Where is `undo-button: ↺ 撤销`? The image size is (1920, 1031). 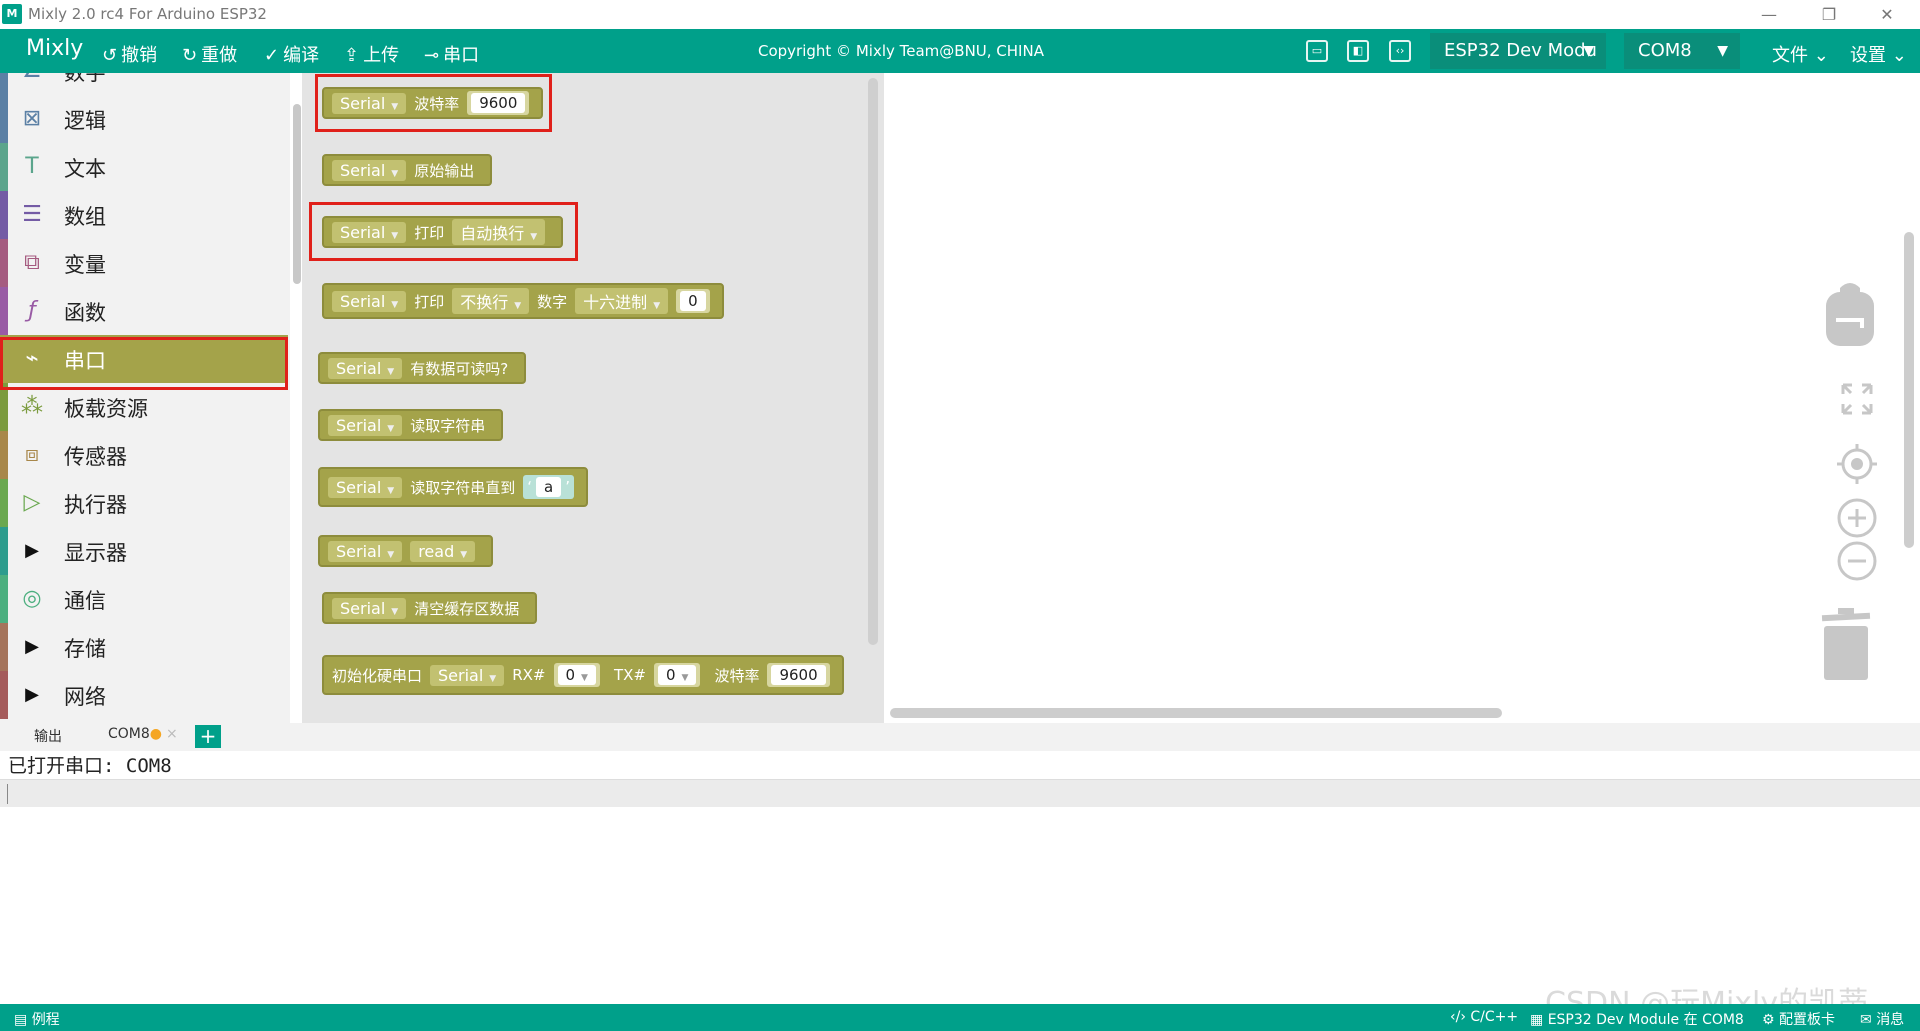 undo-button: ↺ 撤销 is located at coordinates (129, 54).